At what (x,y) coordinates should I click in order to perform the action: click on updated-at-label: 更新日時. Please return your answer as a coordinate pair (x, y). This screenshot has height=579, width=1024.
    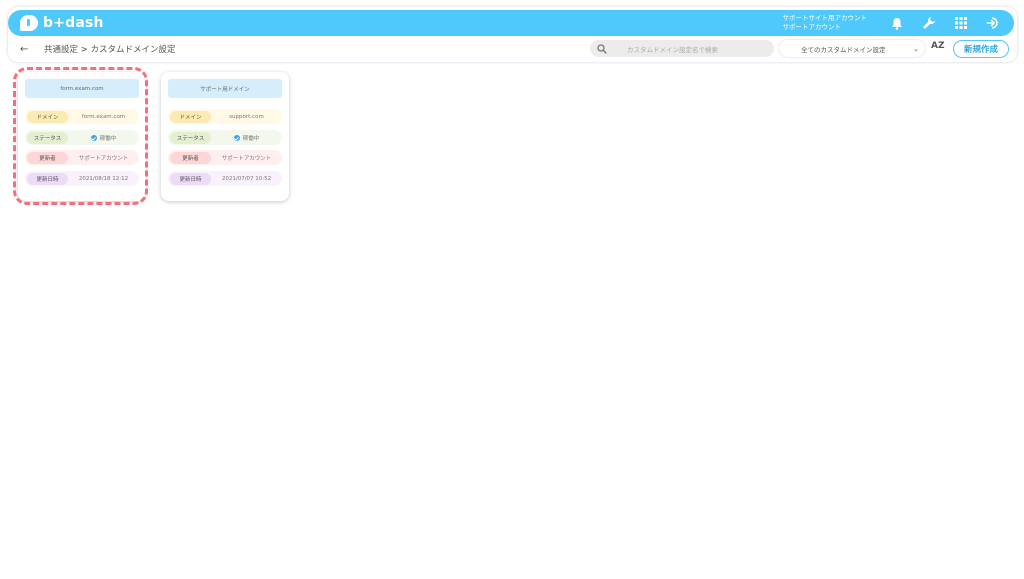
    Looking at the image, I should click on (190, 178).